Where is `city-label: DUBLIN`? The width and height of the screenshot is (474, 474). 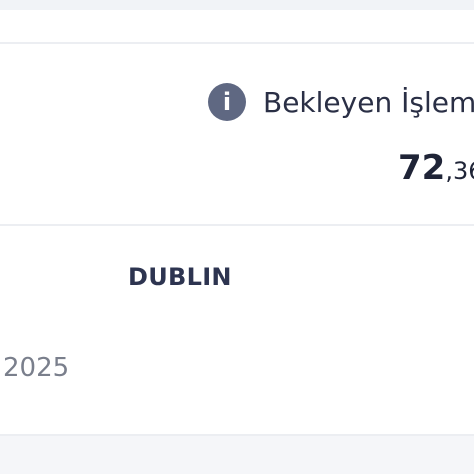 city-label: DUBLIN is located at coordinates (180, 277).